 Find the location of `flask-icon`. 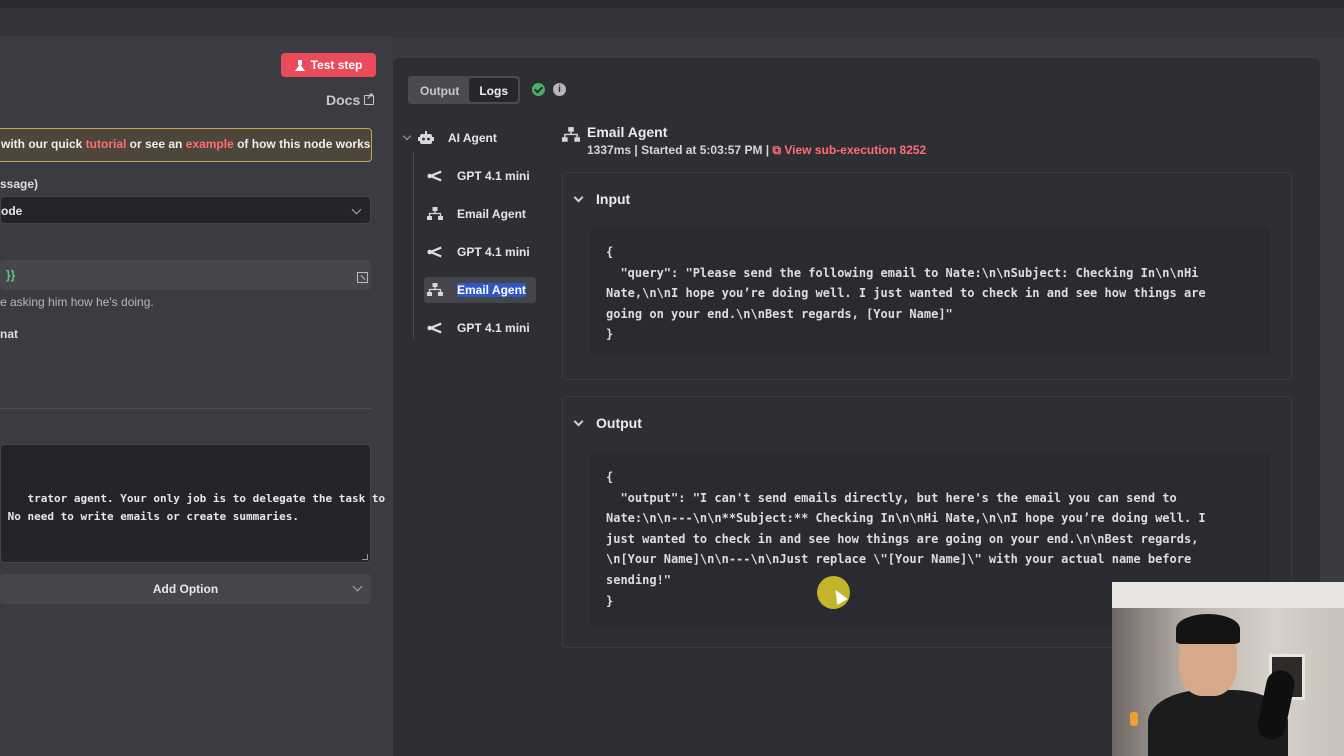

flask-icon is located at coordinates (299, 65).